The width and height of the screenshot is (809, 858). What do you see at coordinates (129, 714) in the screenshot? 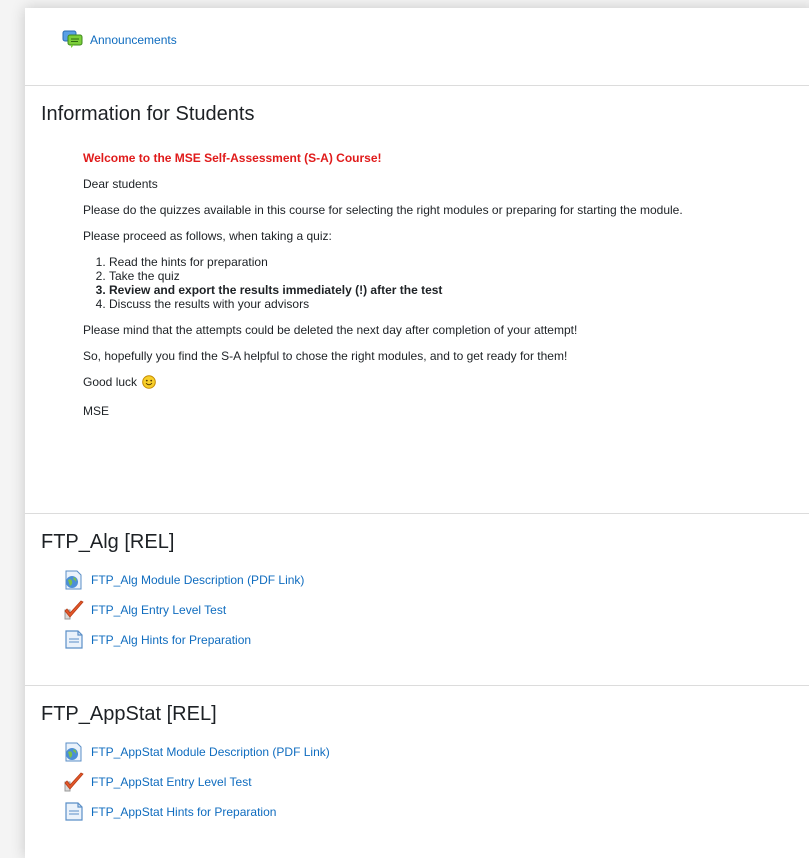
I see `section-title: FTP_AppStat [REL]` at bounding box center [129, 714].